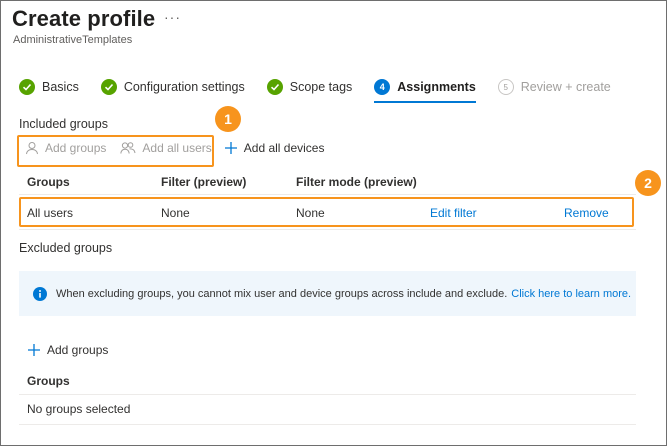  I want to click on callout-badge-1: 1, so click(228, 119).